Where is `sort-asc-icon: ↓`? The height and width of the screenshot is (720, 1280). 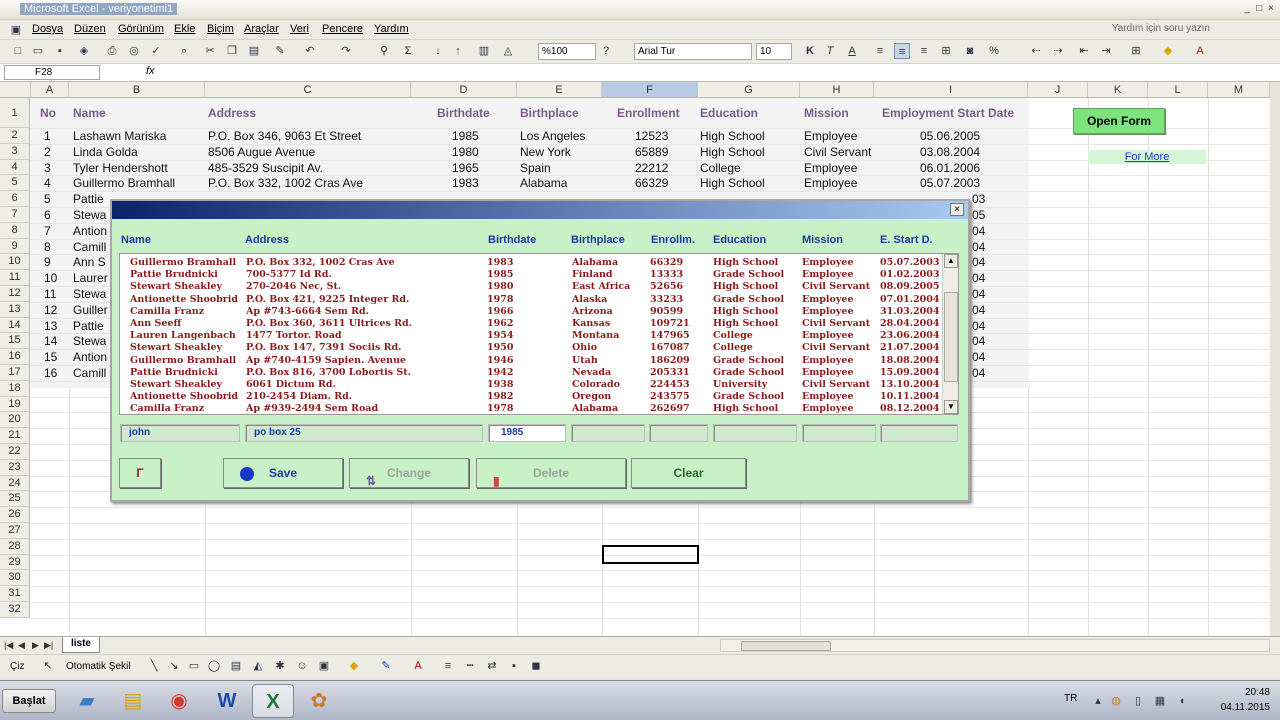
sort-asc-icon: ↓ is located at coordinates (438, 51).